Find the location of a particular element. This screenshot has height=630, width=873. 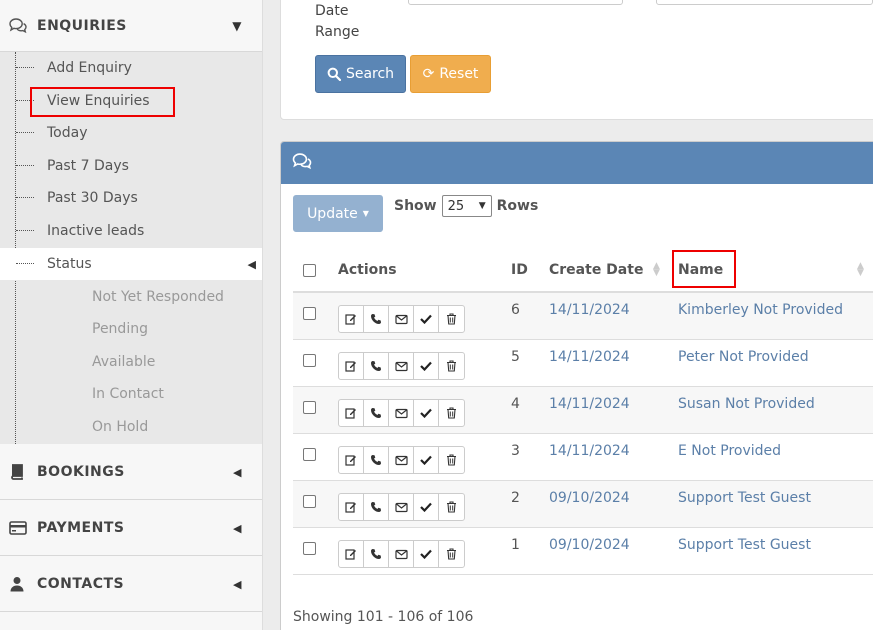

status-item-label: In Contact is located at coordinates (128, 394).